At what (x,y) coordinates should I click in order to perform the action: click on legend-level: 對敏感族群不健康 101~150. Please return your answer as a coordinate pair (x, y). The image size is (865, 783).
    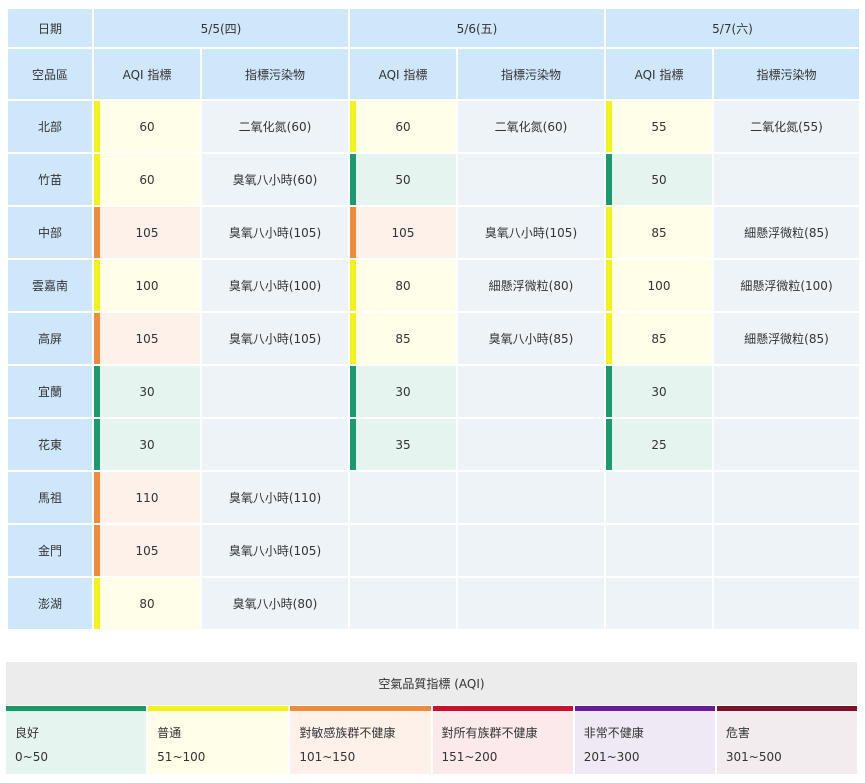
    Looking at the image, I should click on (360, 740).